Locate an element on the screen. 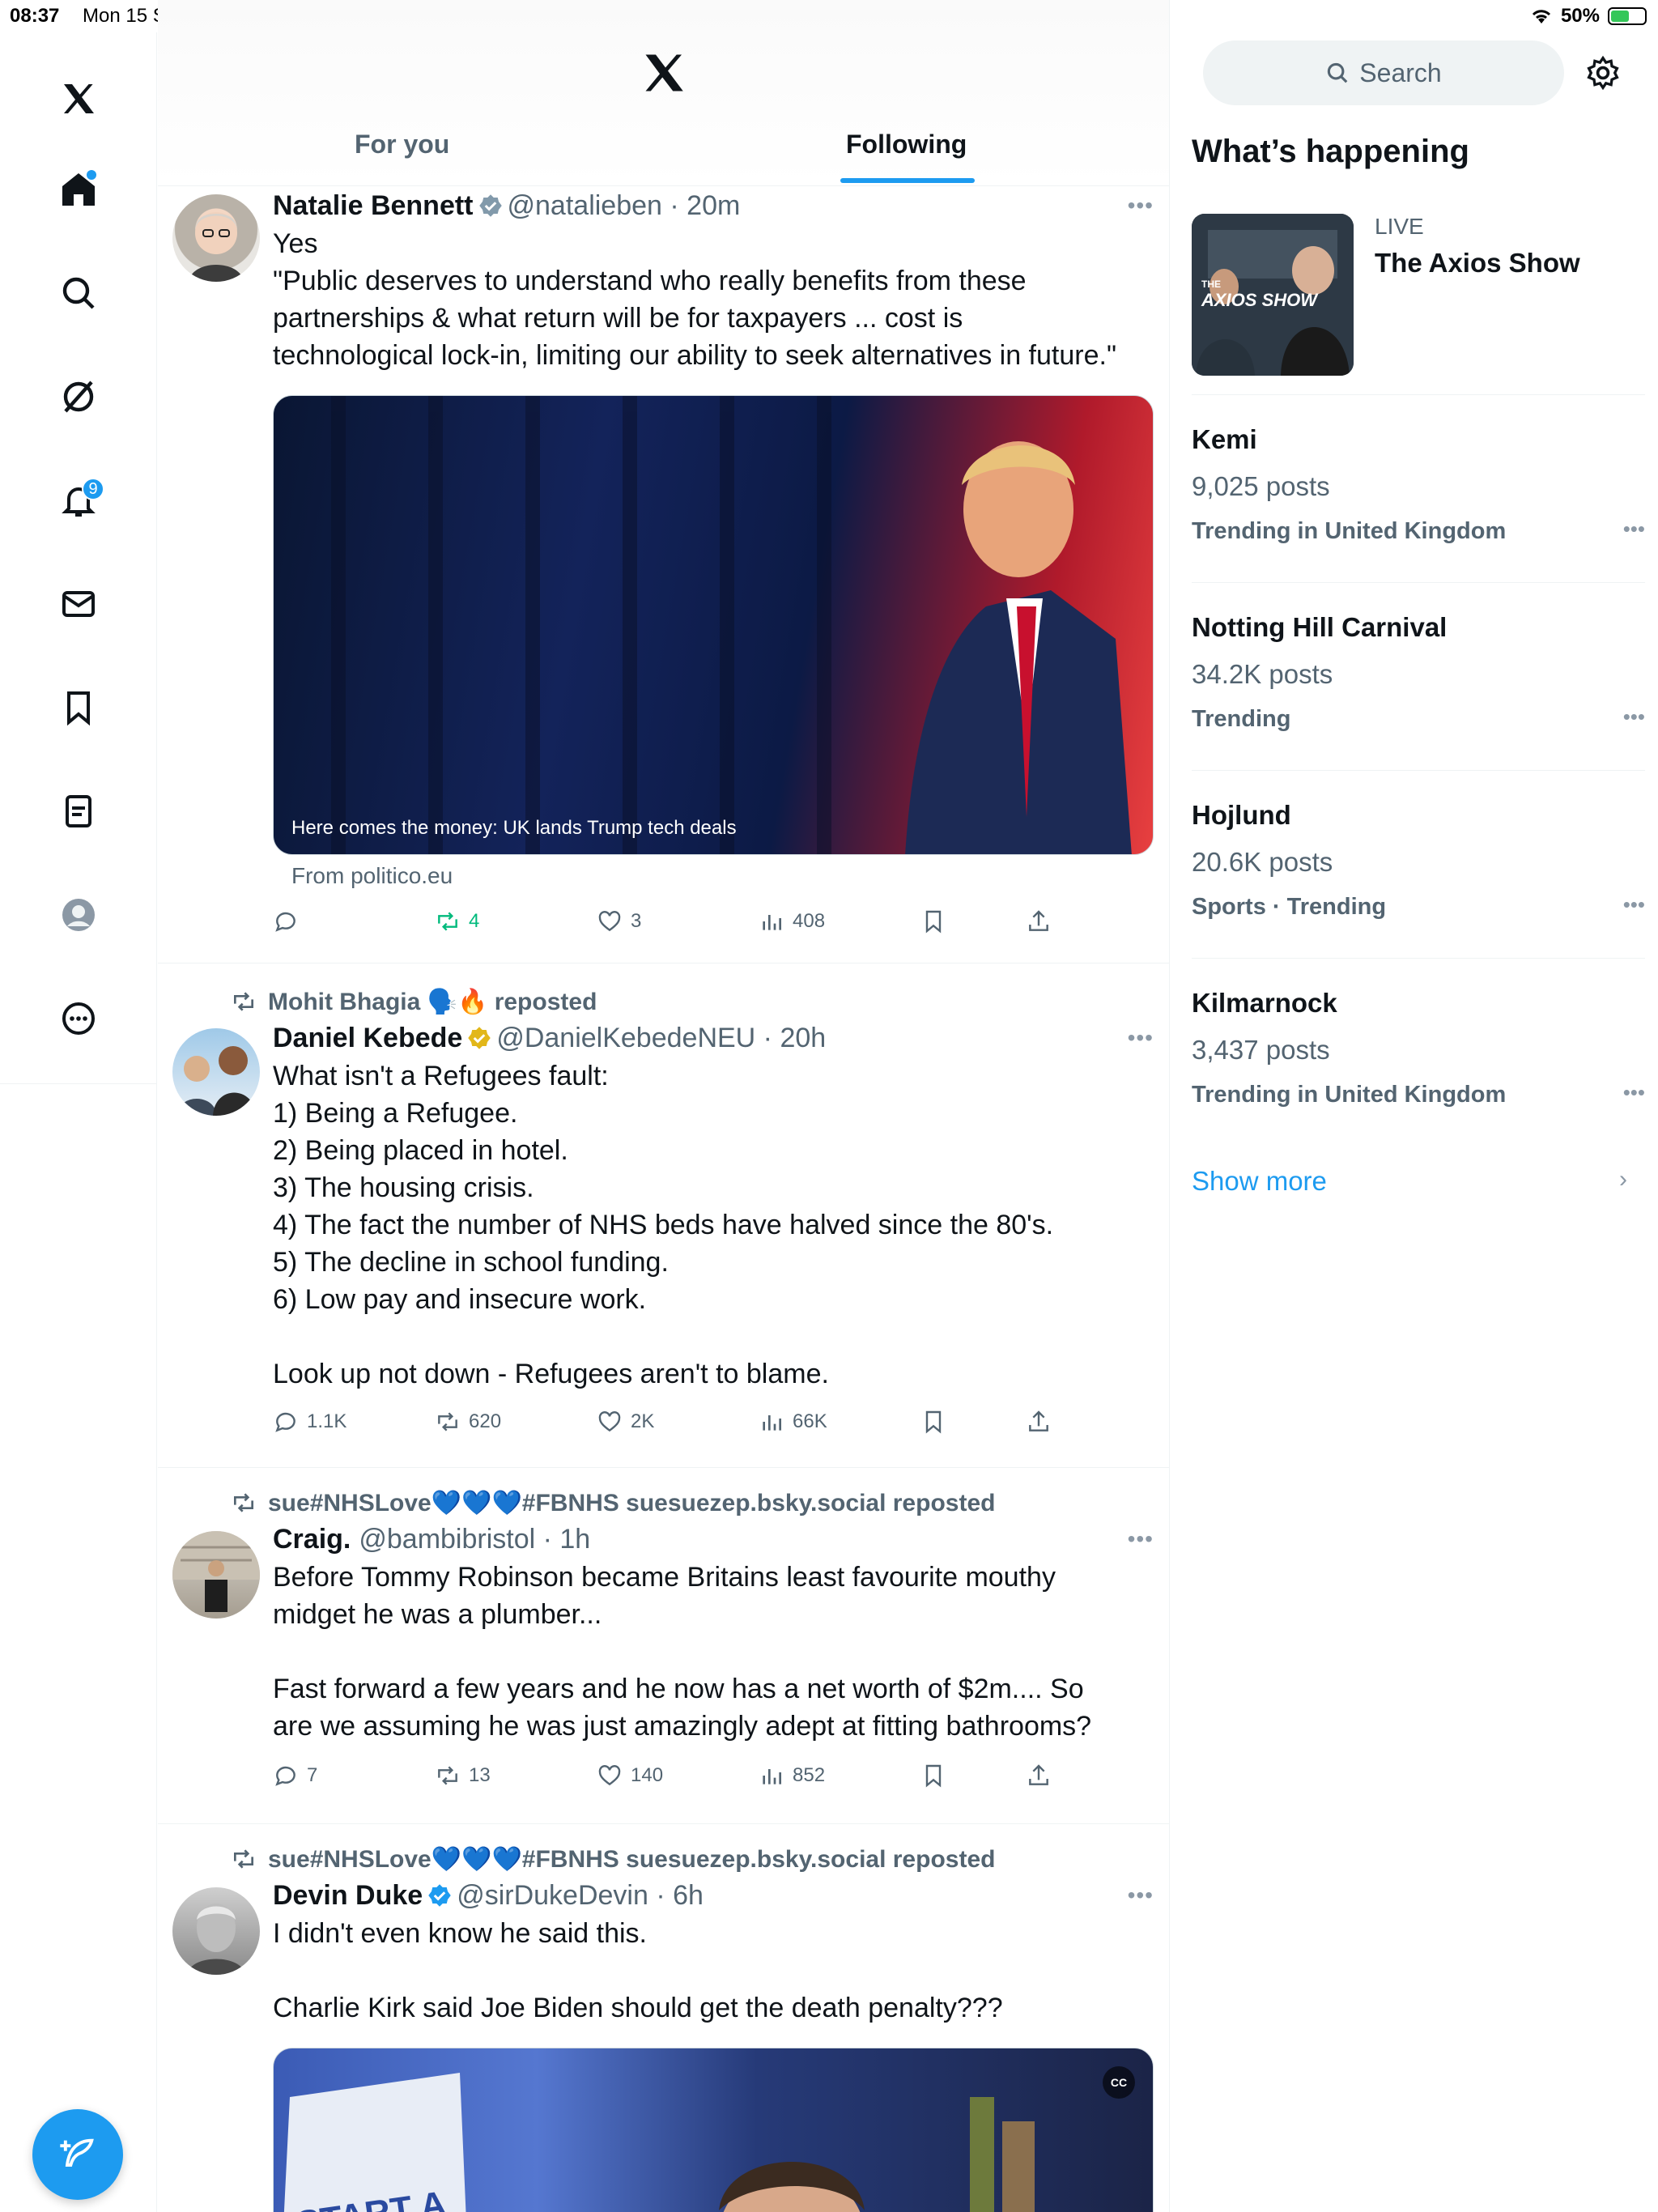 This screenshot has width=1658, height=2212. messages-envelope-icon is located at coordinates (78, 604).